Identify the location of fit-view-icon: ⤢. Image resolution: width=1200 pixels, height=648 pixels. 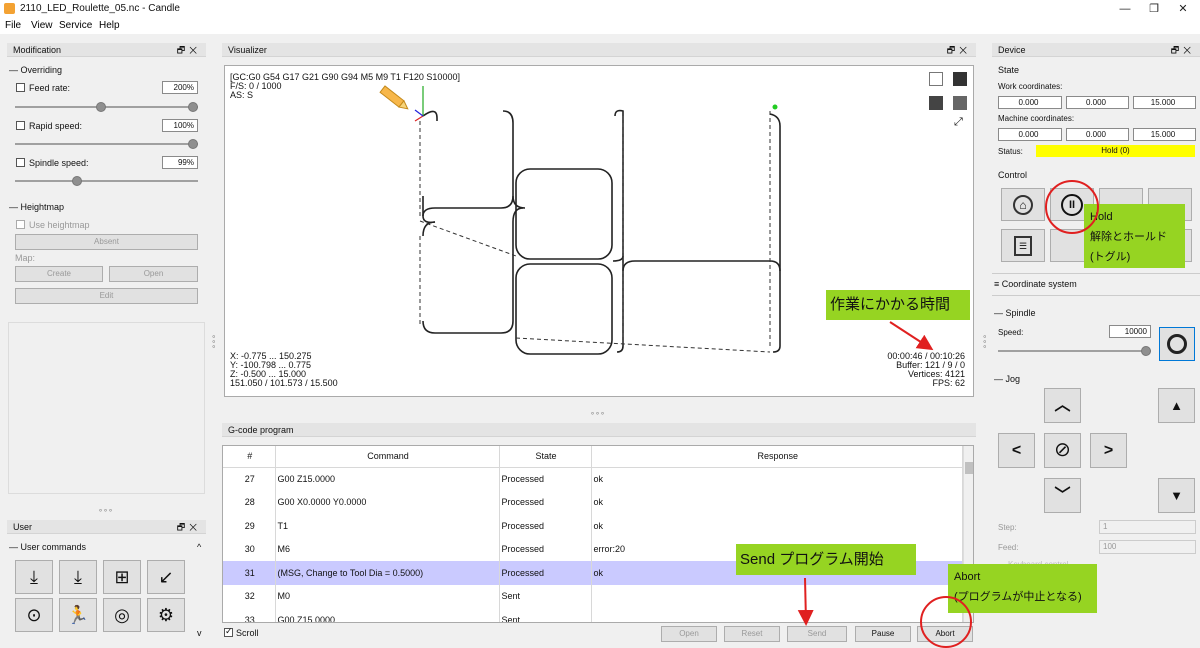
(958, 122).